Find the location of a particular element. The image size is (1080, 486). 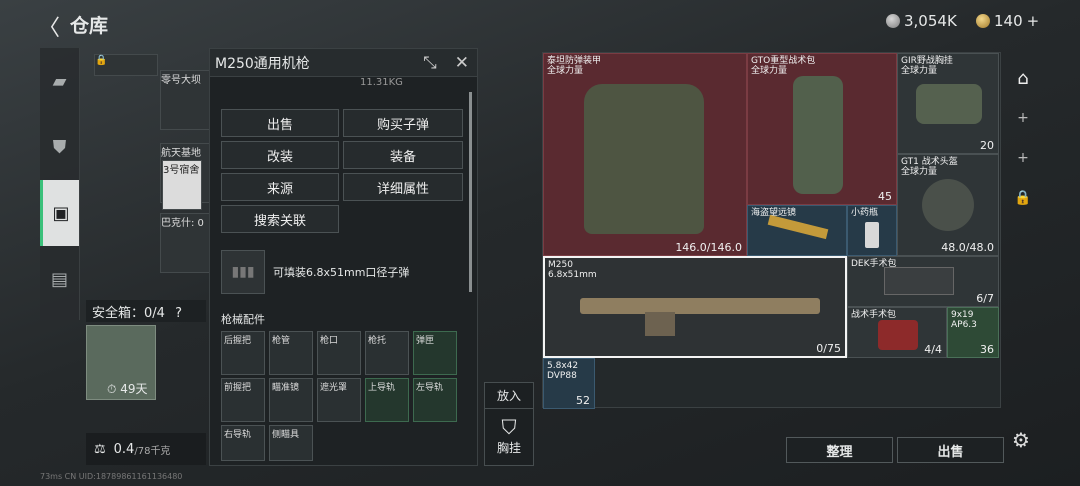

backpack-item: GTO重型战术包 全球力量 45 is located at coordinates (822, 129).